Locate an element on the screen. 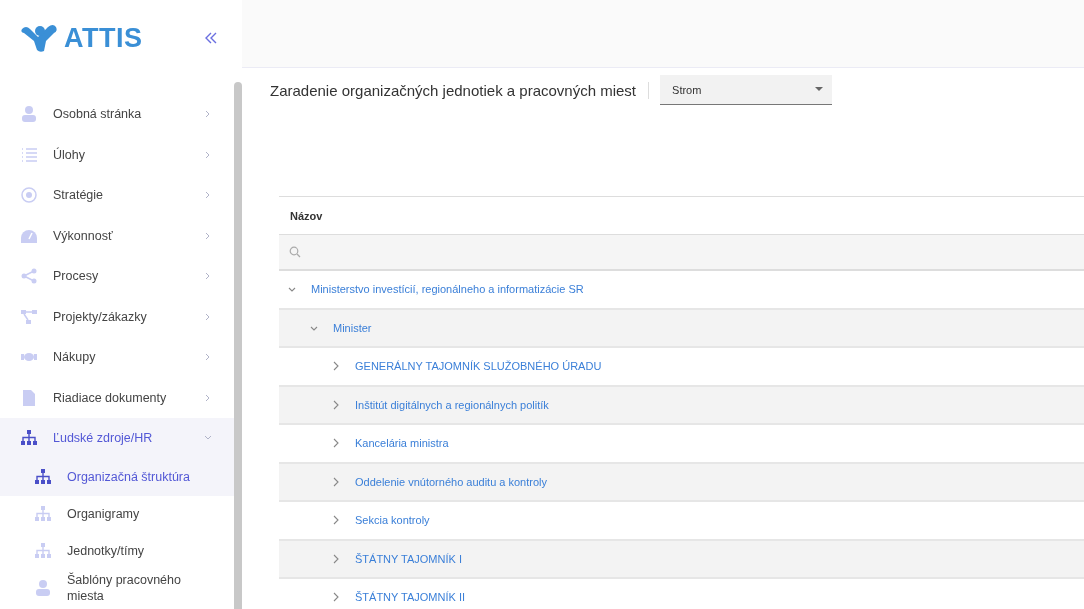 The width and height of the screenshot is (1084, 609). share-icon is located at coordinates (29, 276).